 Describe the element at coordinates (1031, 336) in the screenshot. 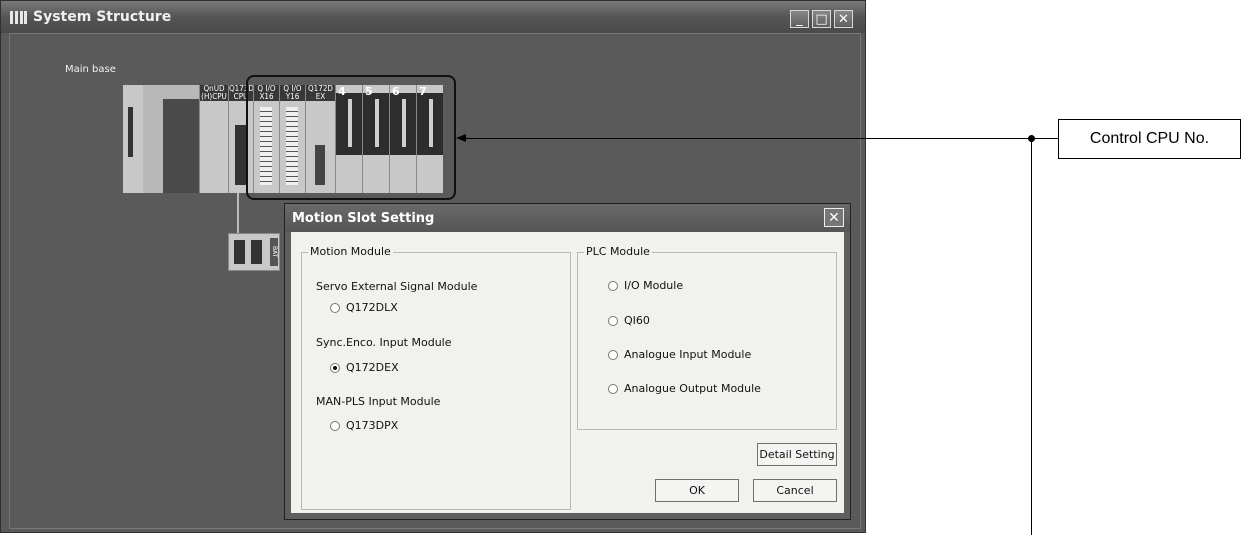

I see `callout-vertical-line` at that location.